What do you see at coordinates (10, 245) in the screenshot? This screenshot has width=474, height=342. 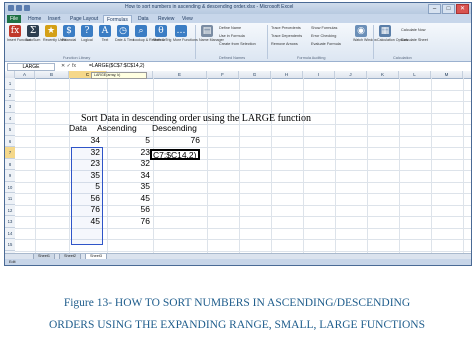 I see `row-header-15: 15` at bounding box center [10, 245].